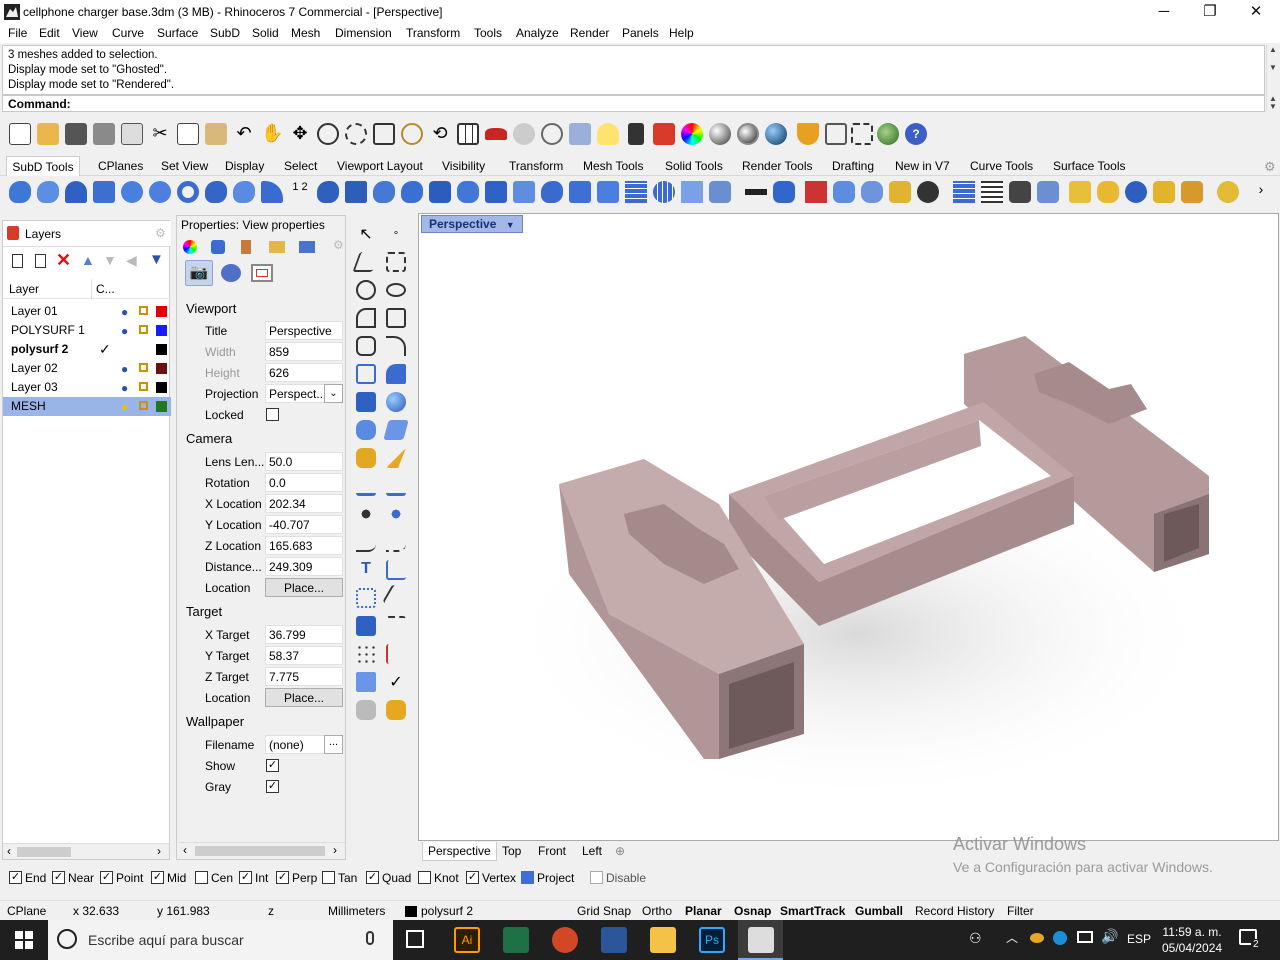 Image resolution: width=1280 pixels, height=960 pixels. What do you see at coordinates (366, 710) in the screenshot?
I see `render-icon` at bounding box center [366, 710].